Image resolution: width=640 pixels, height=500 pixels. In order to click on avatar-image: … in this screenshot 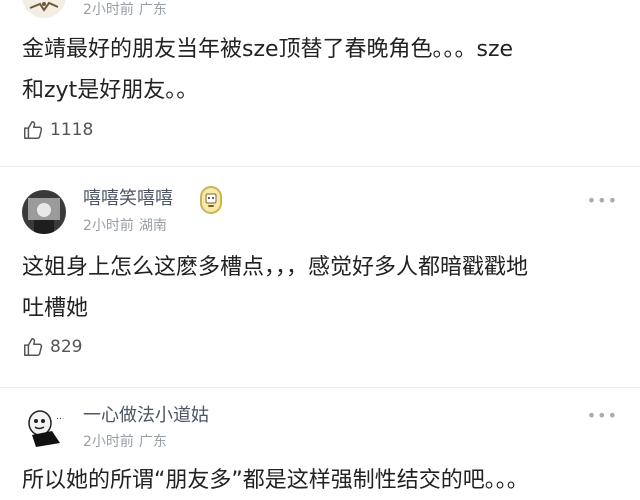, I will do `click(44, 429)`.